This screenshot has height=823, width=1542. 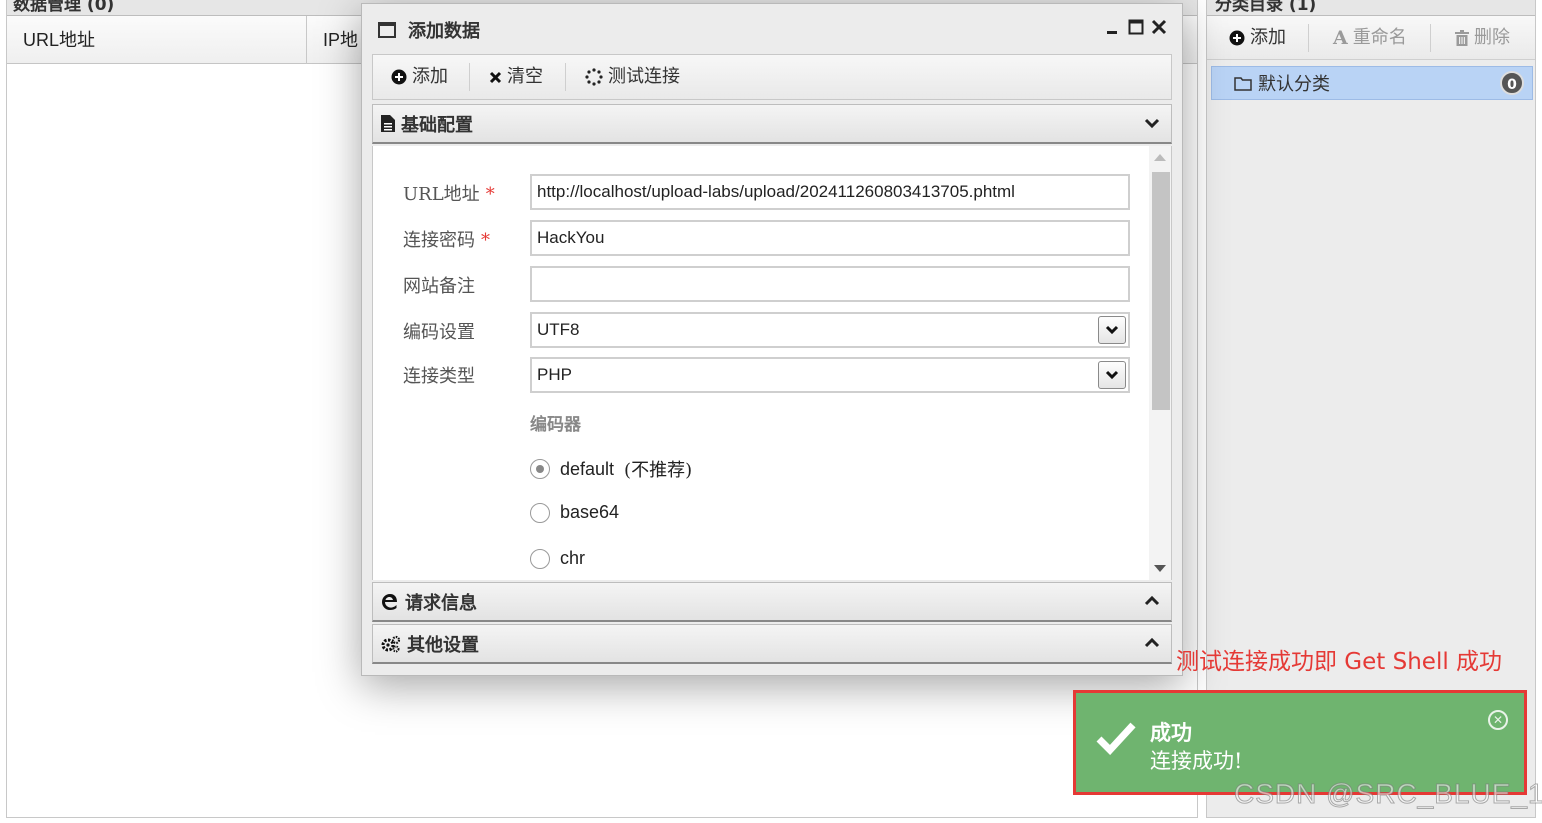 I want to click on encoder-option-base64: base64, so click(x=574, y=512).